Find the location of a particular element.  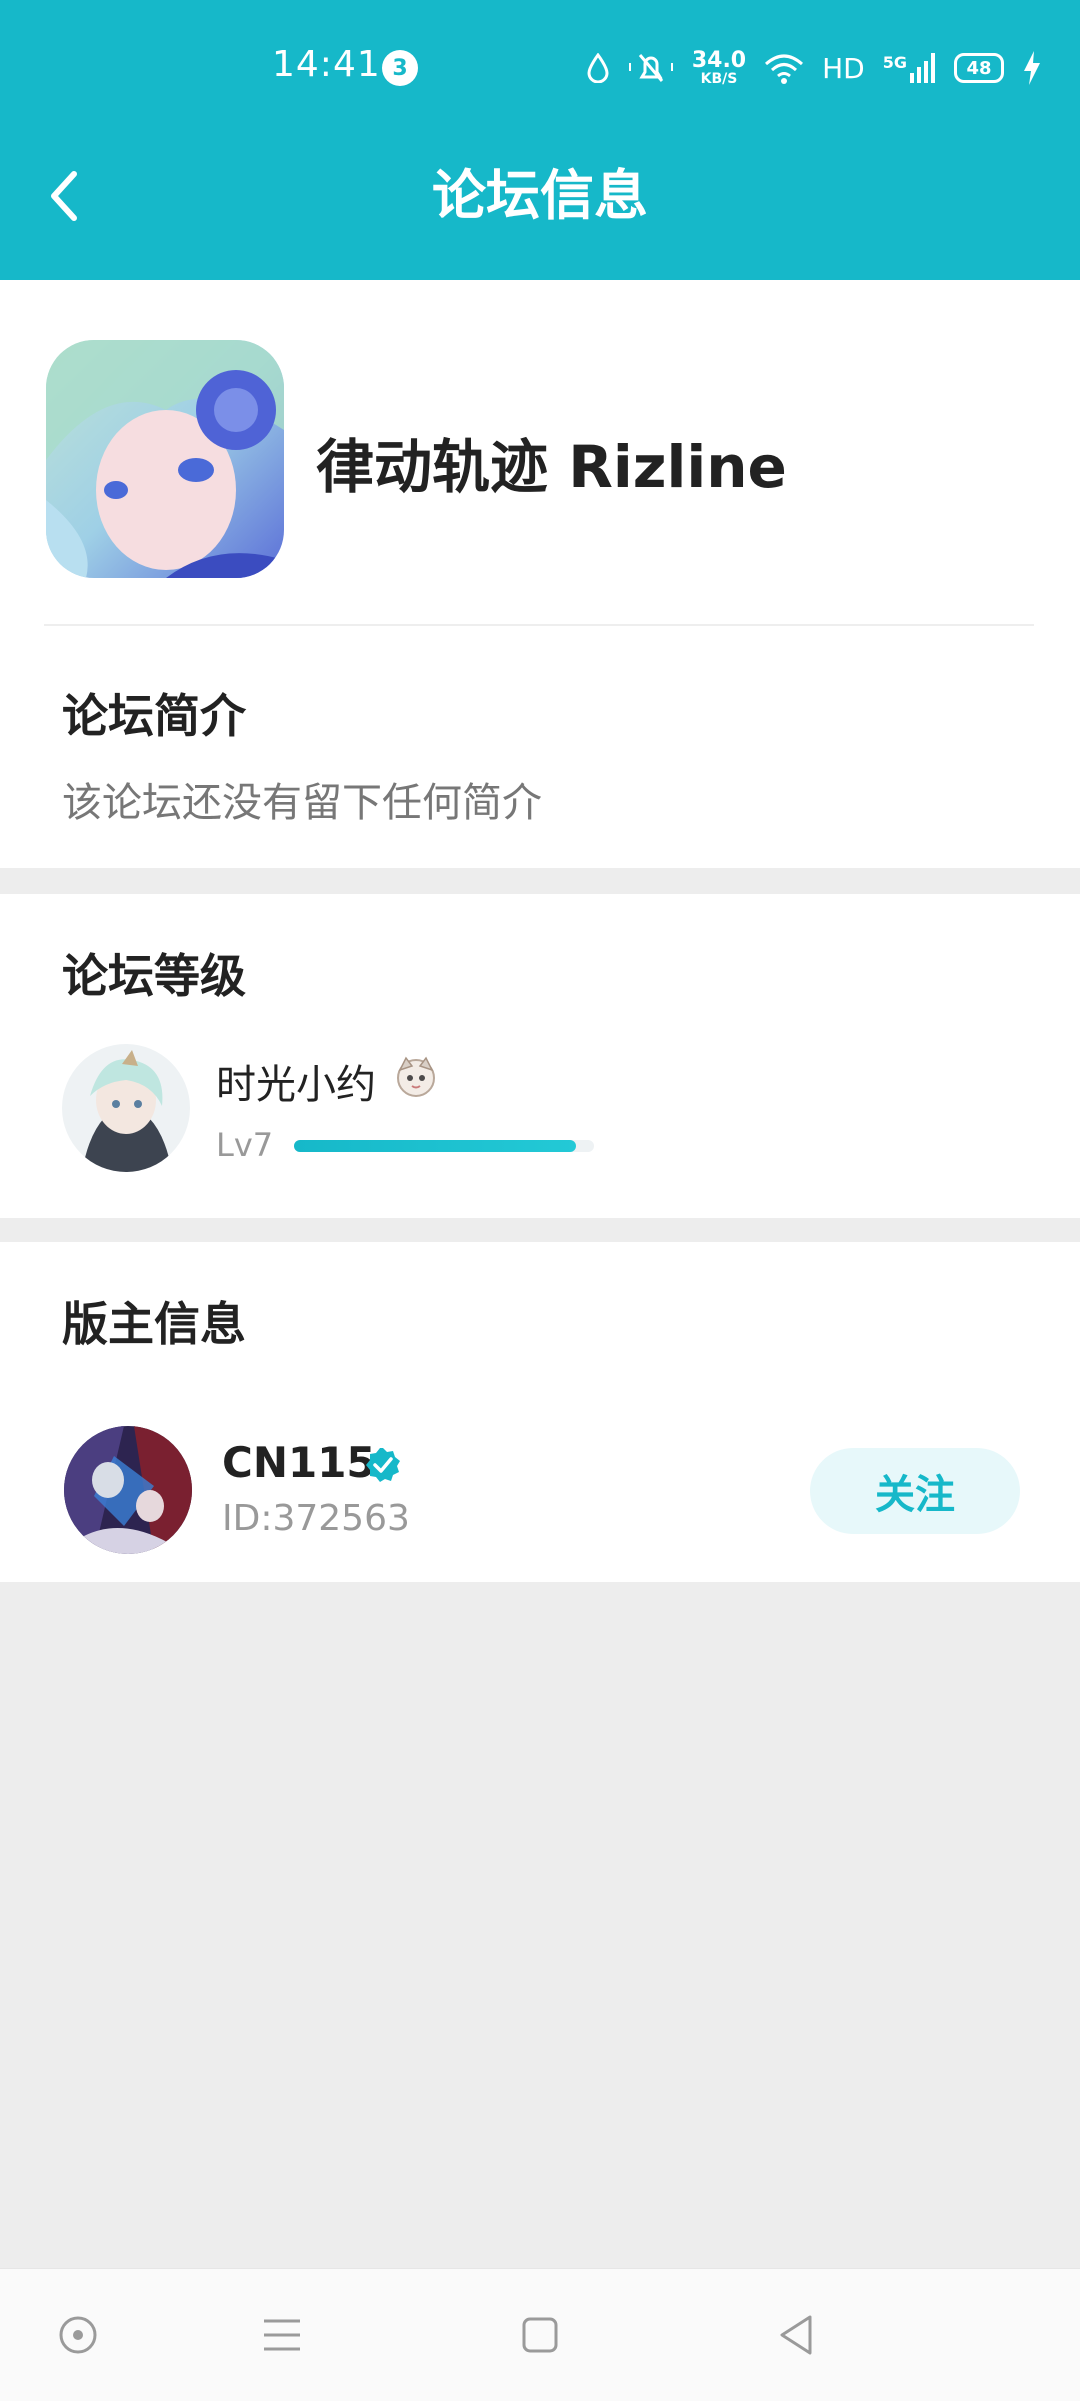

charging-bolt-icon is located at coordinates (1032, 68).